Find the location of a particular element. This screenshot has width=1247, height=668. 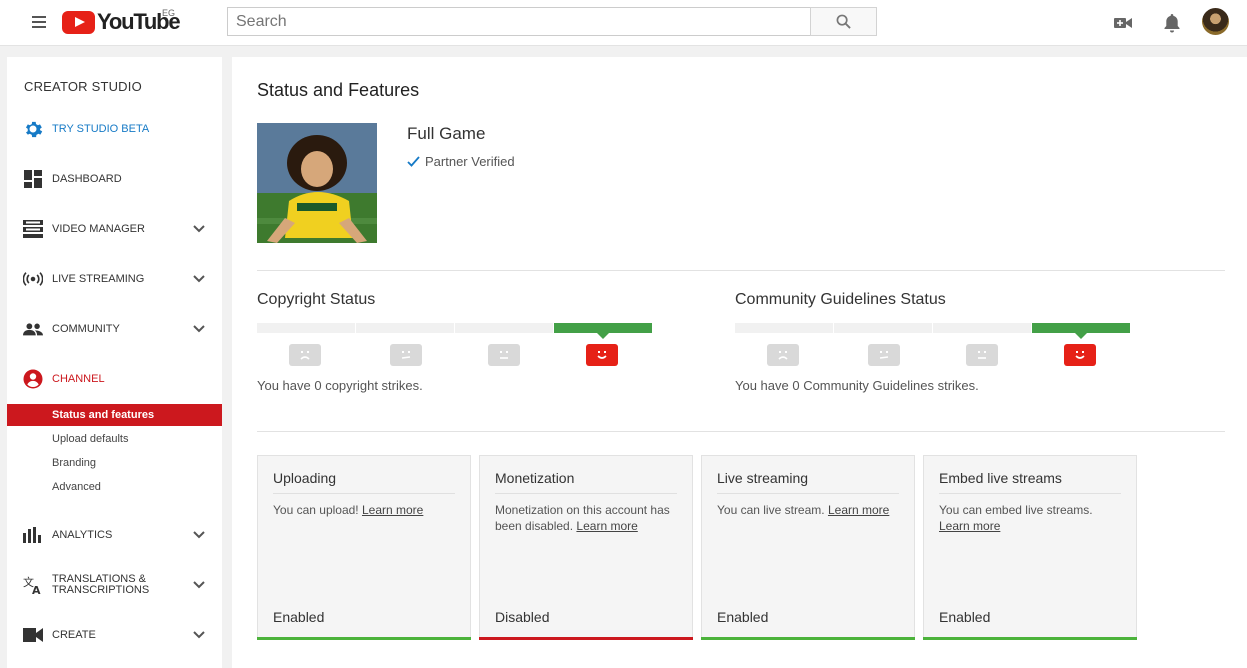

sidebar-item-video-manager: VIDEO MANAGER is located at coordinates (114, 229).